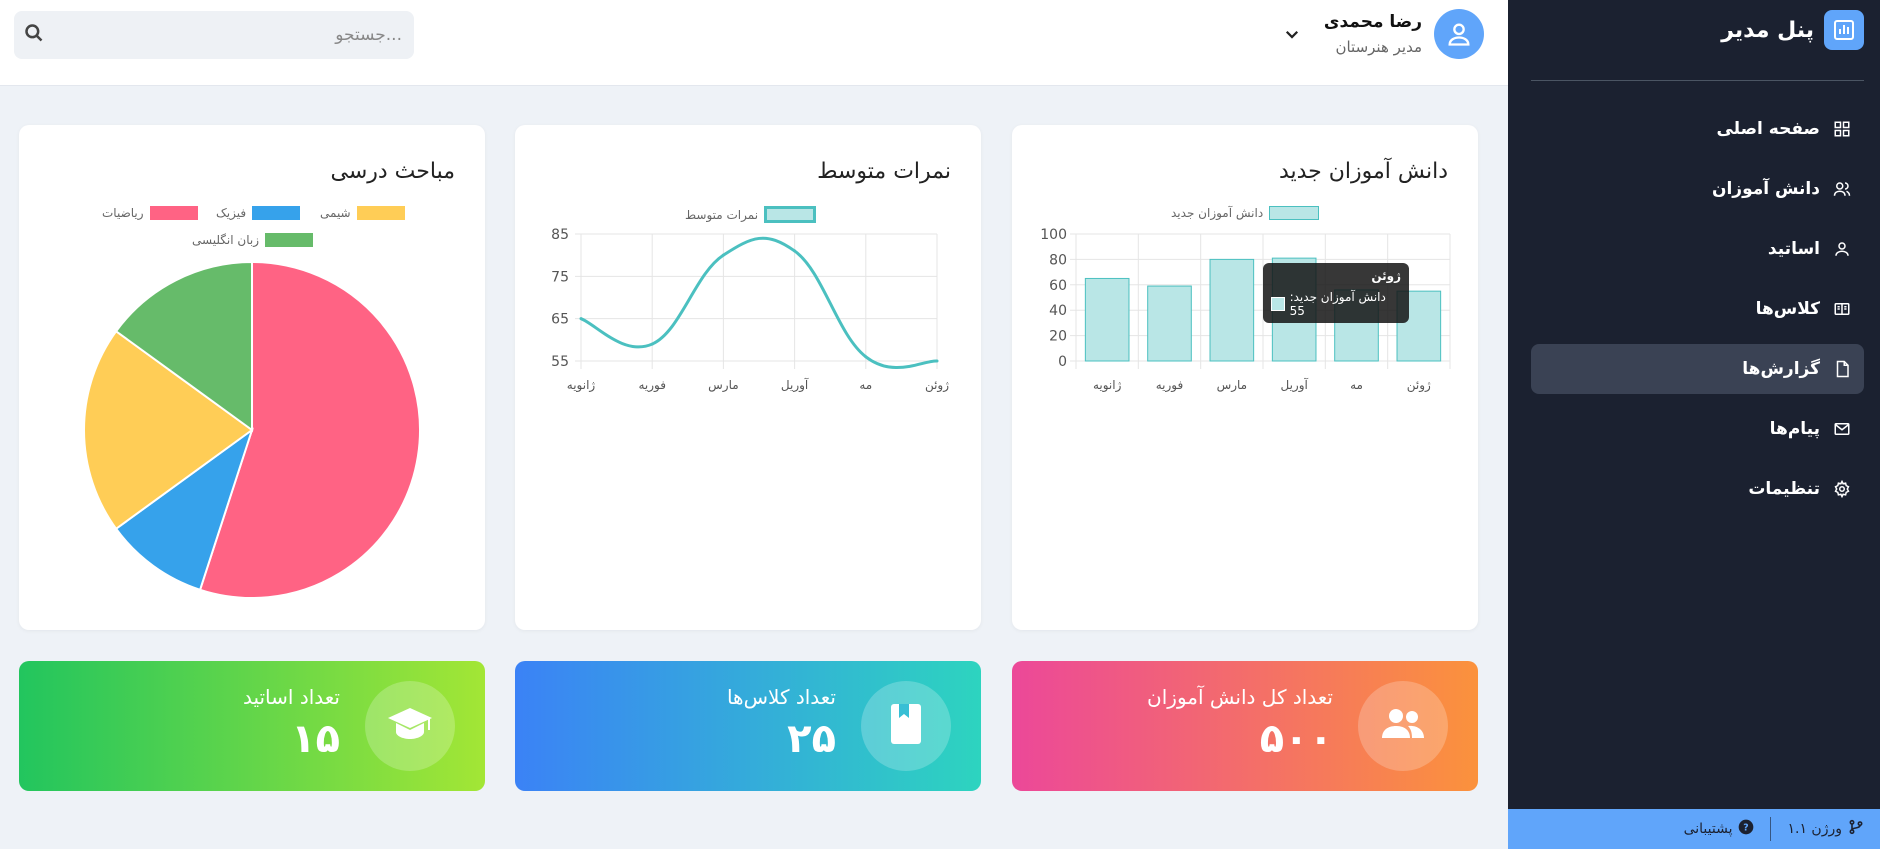 This screenshot has height=849, width=1880. I want to click on bar-chart: 0 20 40 60 80 100 ژانویه فوریه مارس آوریل مه ژوئن, so click(1245, 310).